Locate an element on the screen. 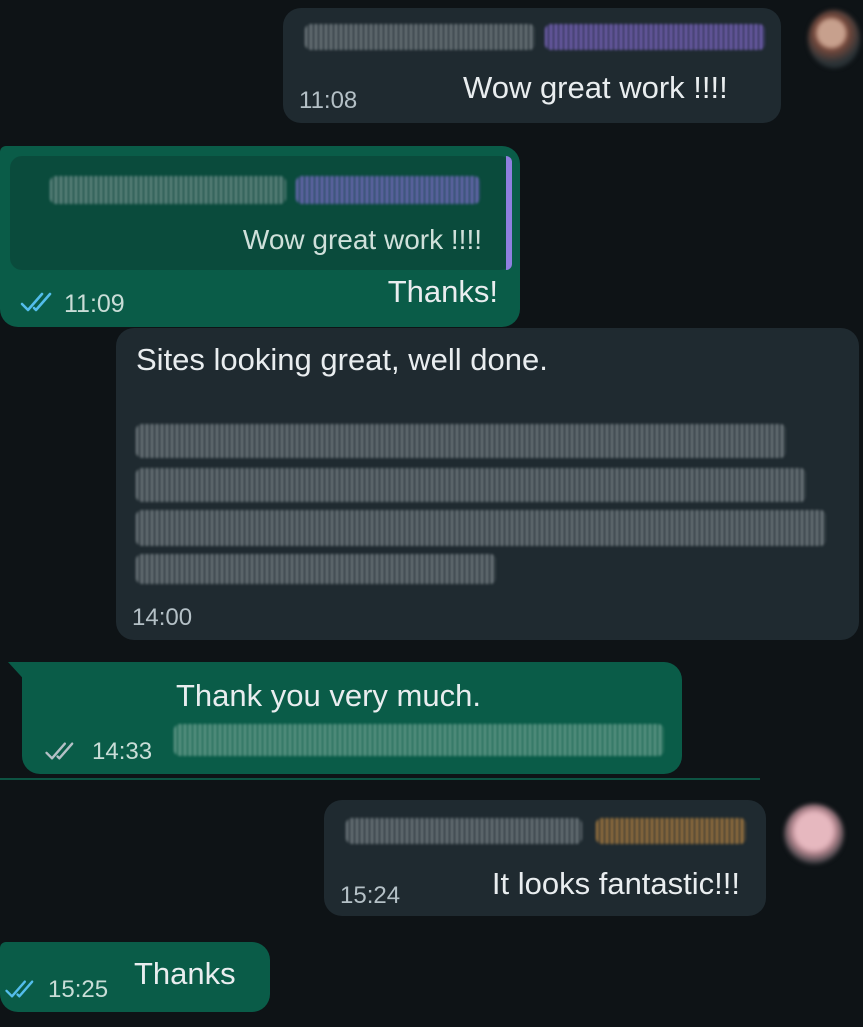 Image resolution: width=863 pixels, height=1027 pixels. message-text: It looks fantastic!!! is located at coordinates (615, 883).